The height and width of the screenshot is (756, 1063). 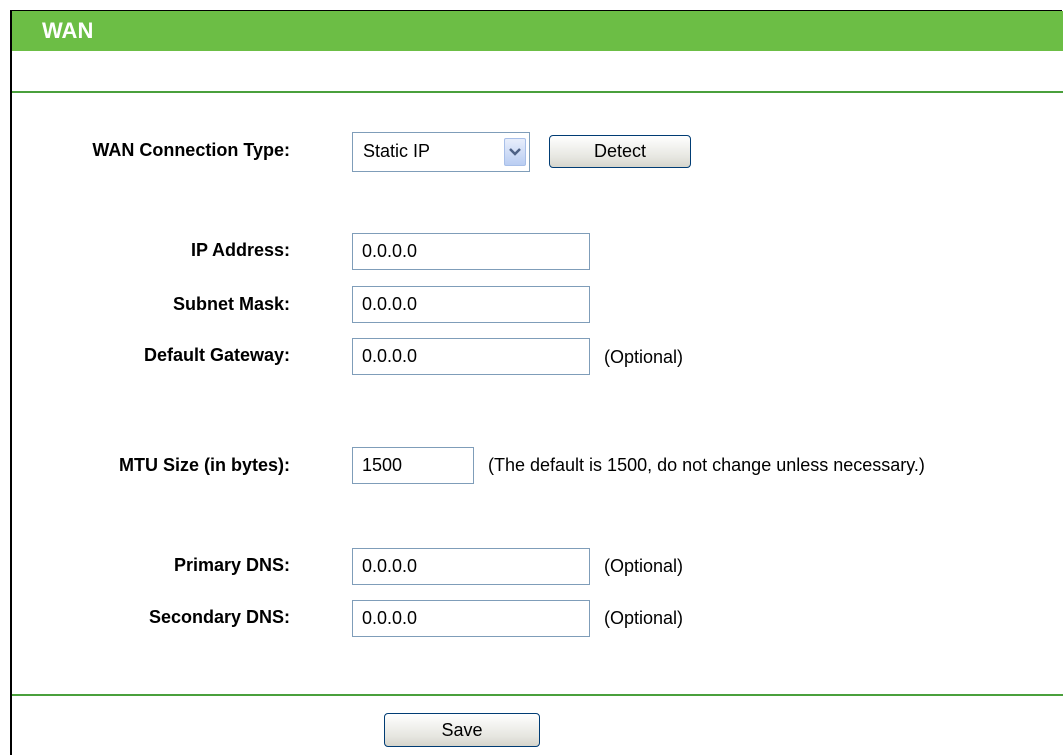 I want to click on secondary-dns-optional-note: (Optional), so click(x=644, y=618).